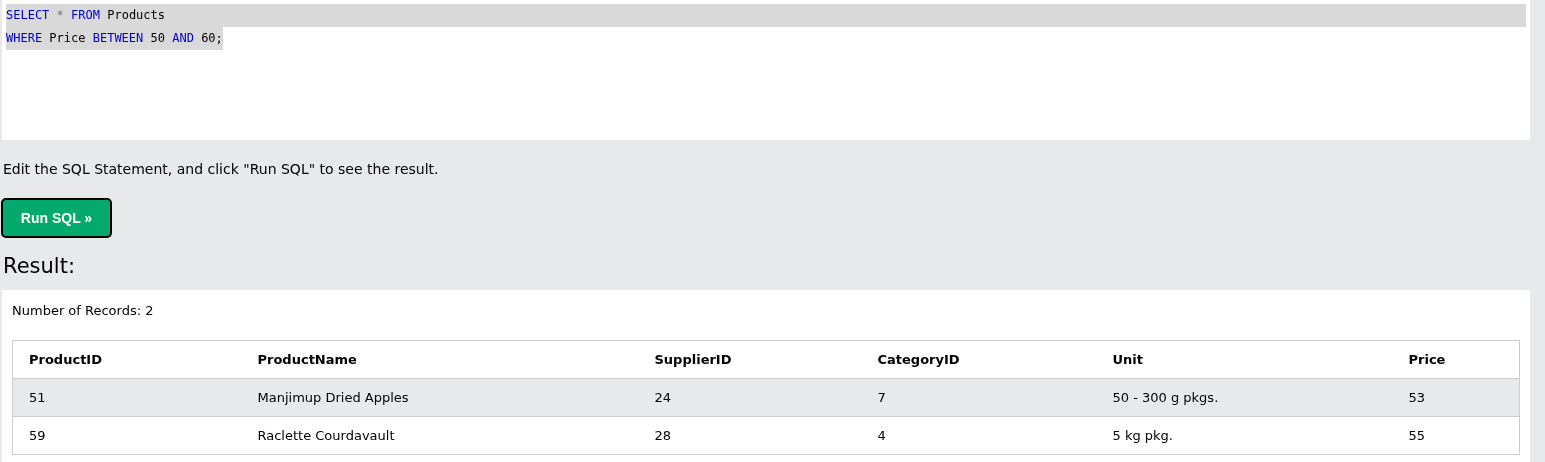  What do you see at coordinates (1244, 359) in the screenshot?
I see `column-header: Unit` at bounding box center [1244, 359].